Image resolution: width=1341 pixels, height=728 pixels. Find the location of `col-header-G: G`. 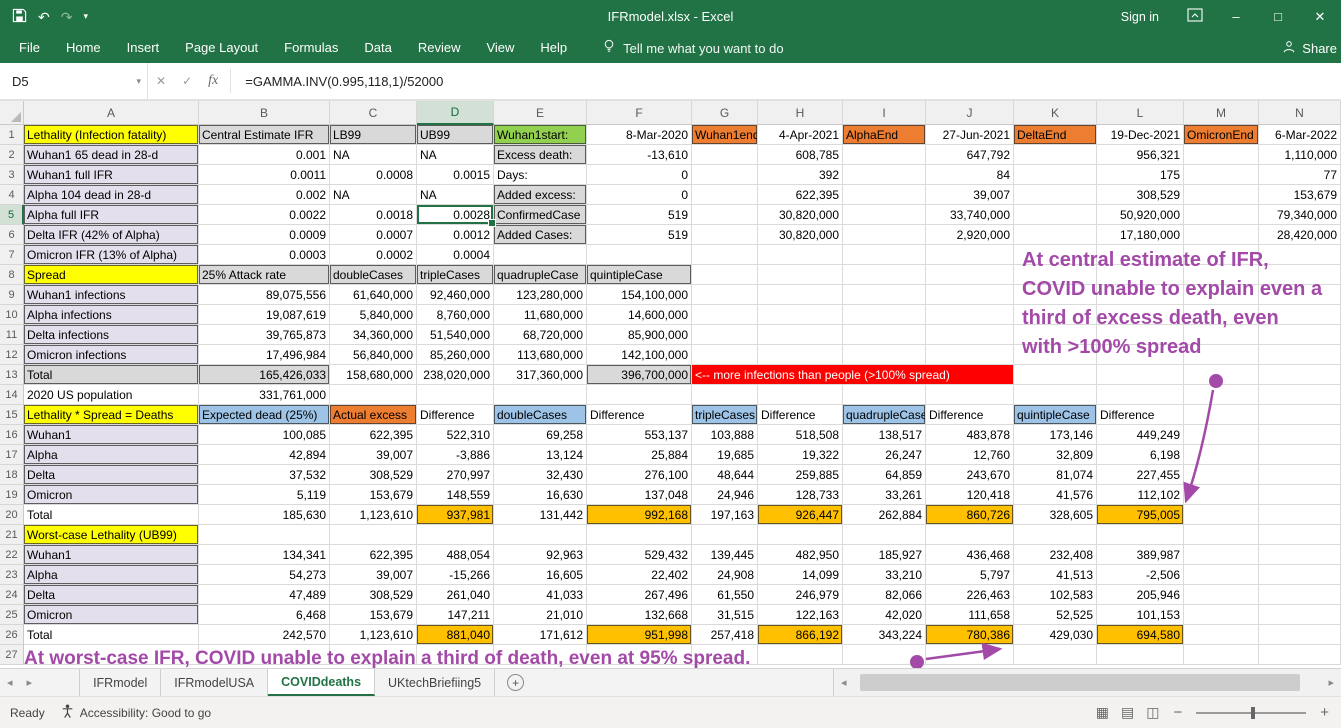

col-header-G: G is located at coordinates (725, 113).